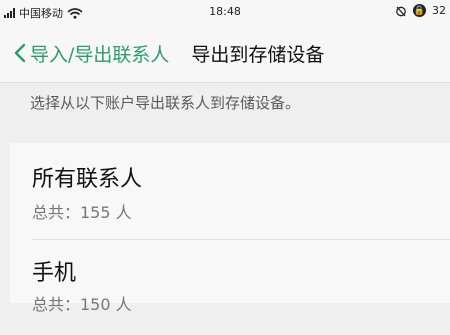  What do you see at coordinates (258, 54) in the screenshot?
I see `page-title: 导出到存储设备` at bounding box center [258, 54].